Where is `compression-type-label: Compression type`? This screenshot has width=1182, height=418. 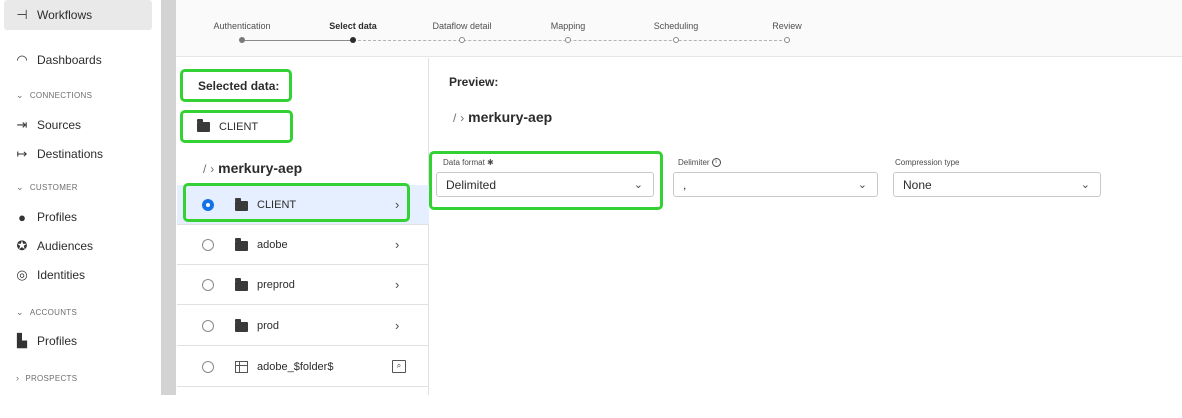
compression-type-label: Compression type is located at coordinates (927, 162).